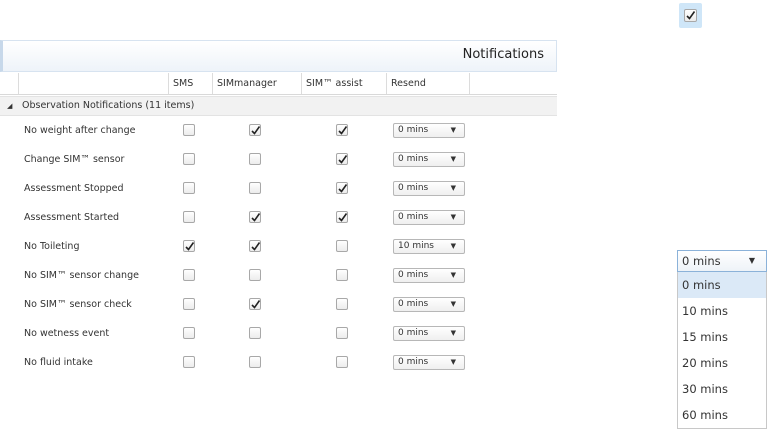 This screenshot has width=768, height=435. I want to click on row-name: Assessment Stopped, so click(74, 188).